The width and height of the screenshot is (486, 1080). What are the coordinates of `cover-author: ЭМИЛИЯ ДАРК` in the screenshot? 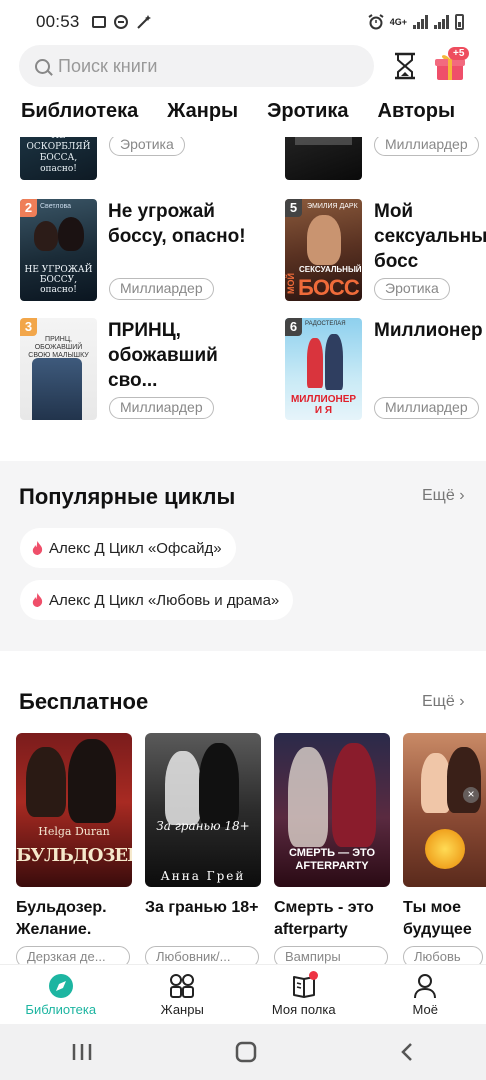 It's located at (332, 206).